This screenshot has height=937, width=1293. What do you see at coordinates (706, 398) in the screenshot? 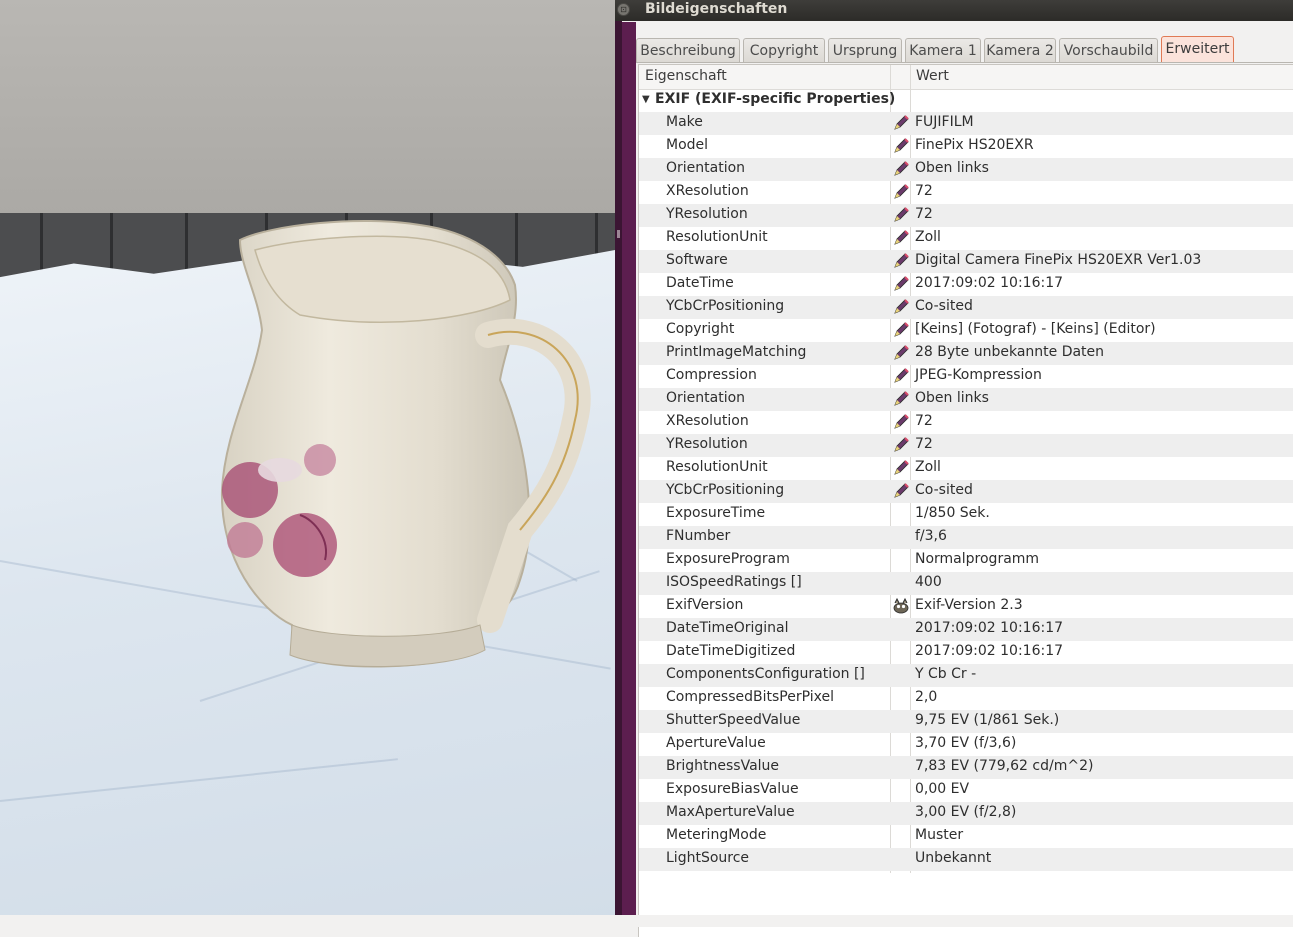
I see `property-name: Orientation` at bounding box center [706, 398].